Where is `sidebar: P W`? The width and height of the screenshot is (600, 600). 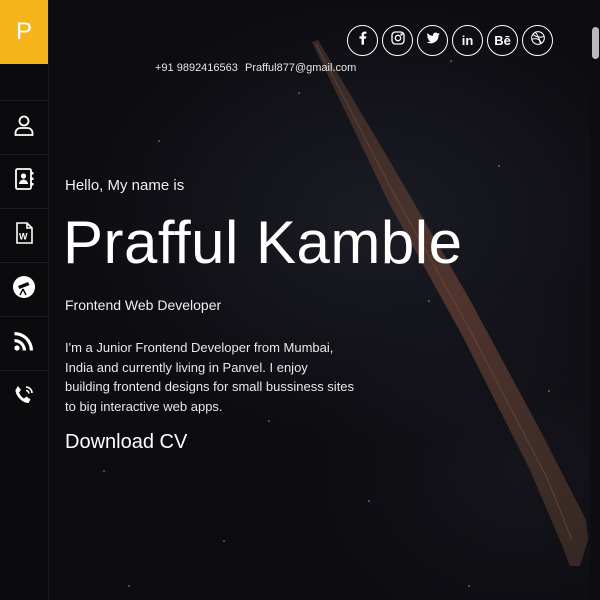 sidebar: P W is located at coordinates (24, 300).